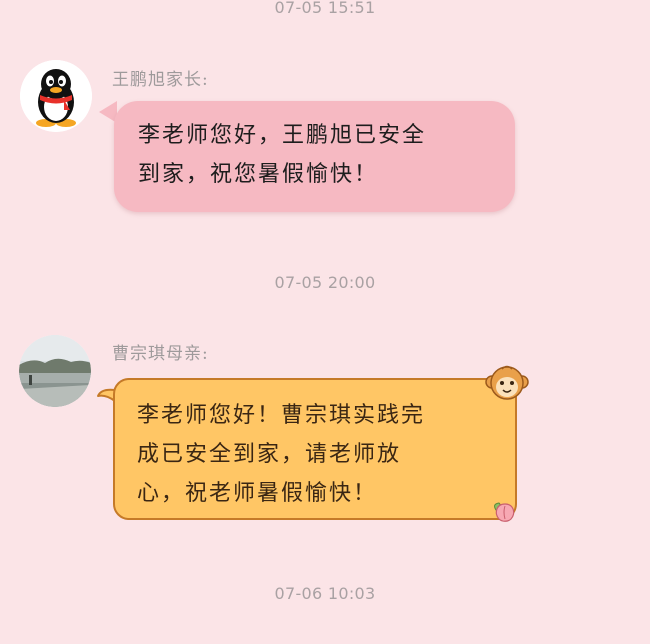 The width and height of the screenshot is (650, 644). Describe the element at coordinates (282, 135) in the screenshot. I see `message-line: 李老师您好，王鹏旭已安全` at that location.